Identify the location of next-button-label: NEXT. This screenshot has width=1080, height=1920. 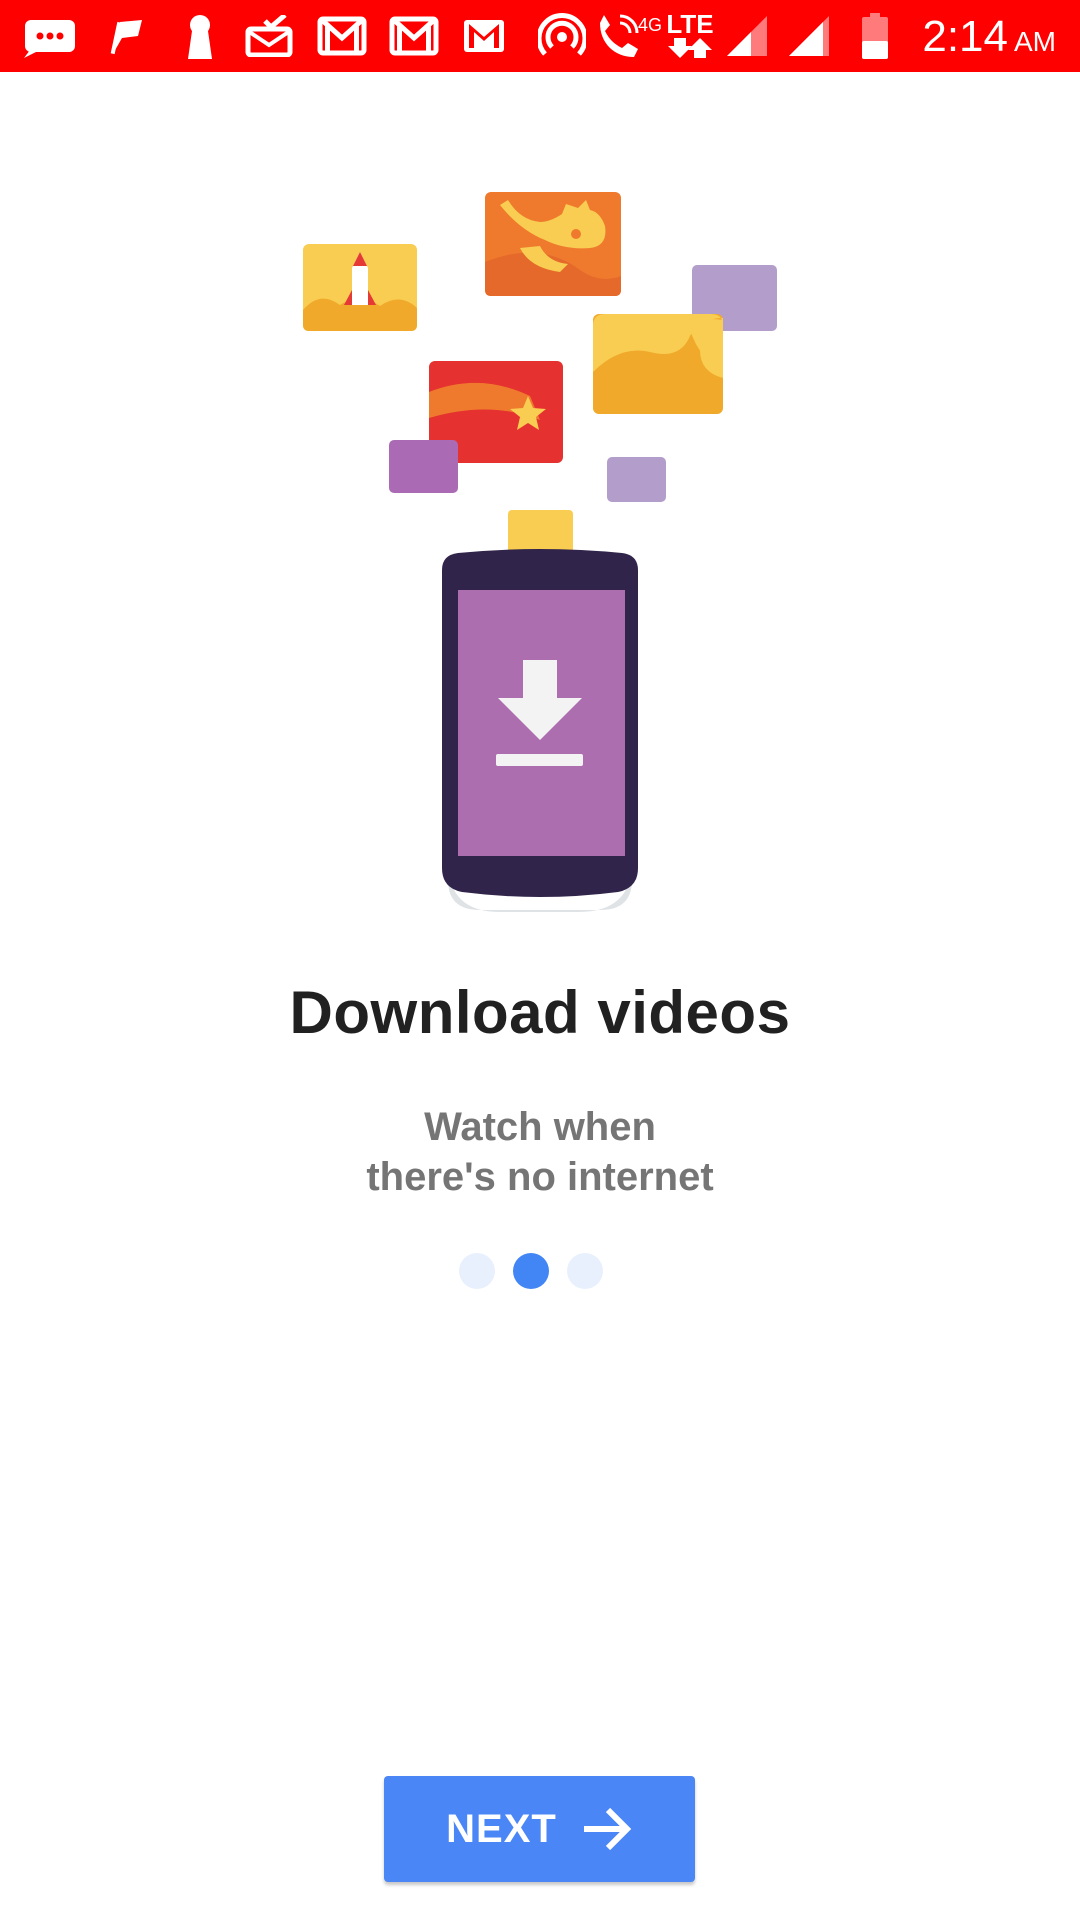
(501, 1828).